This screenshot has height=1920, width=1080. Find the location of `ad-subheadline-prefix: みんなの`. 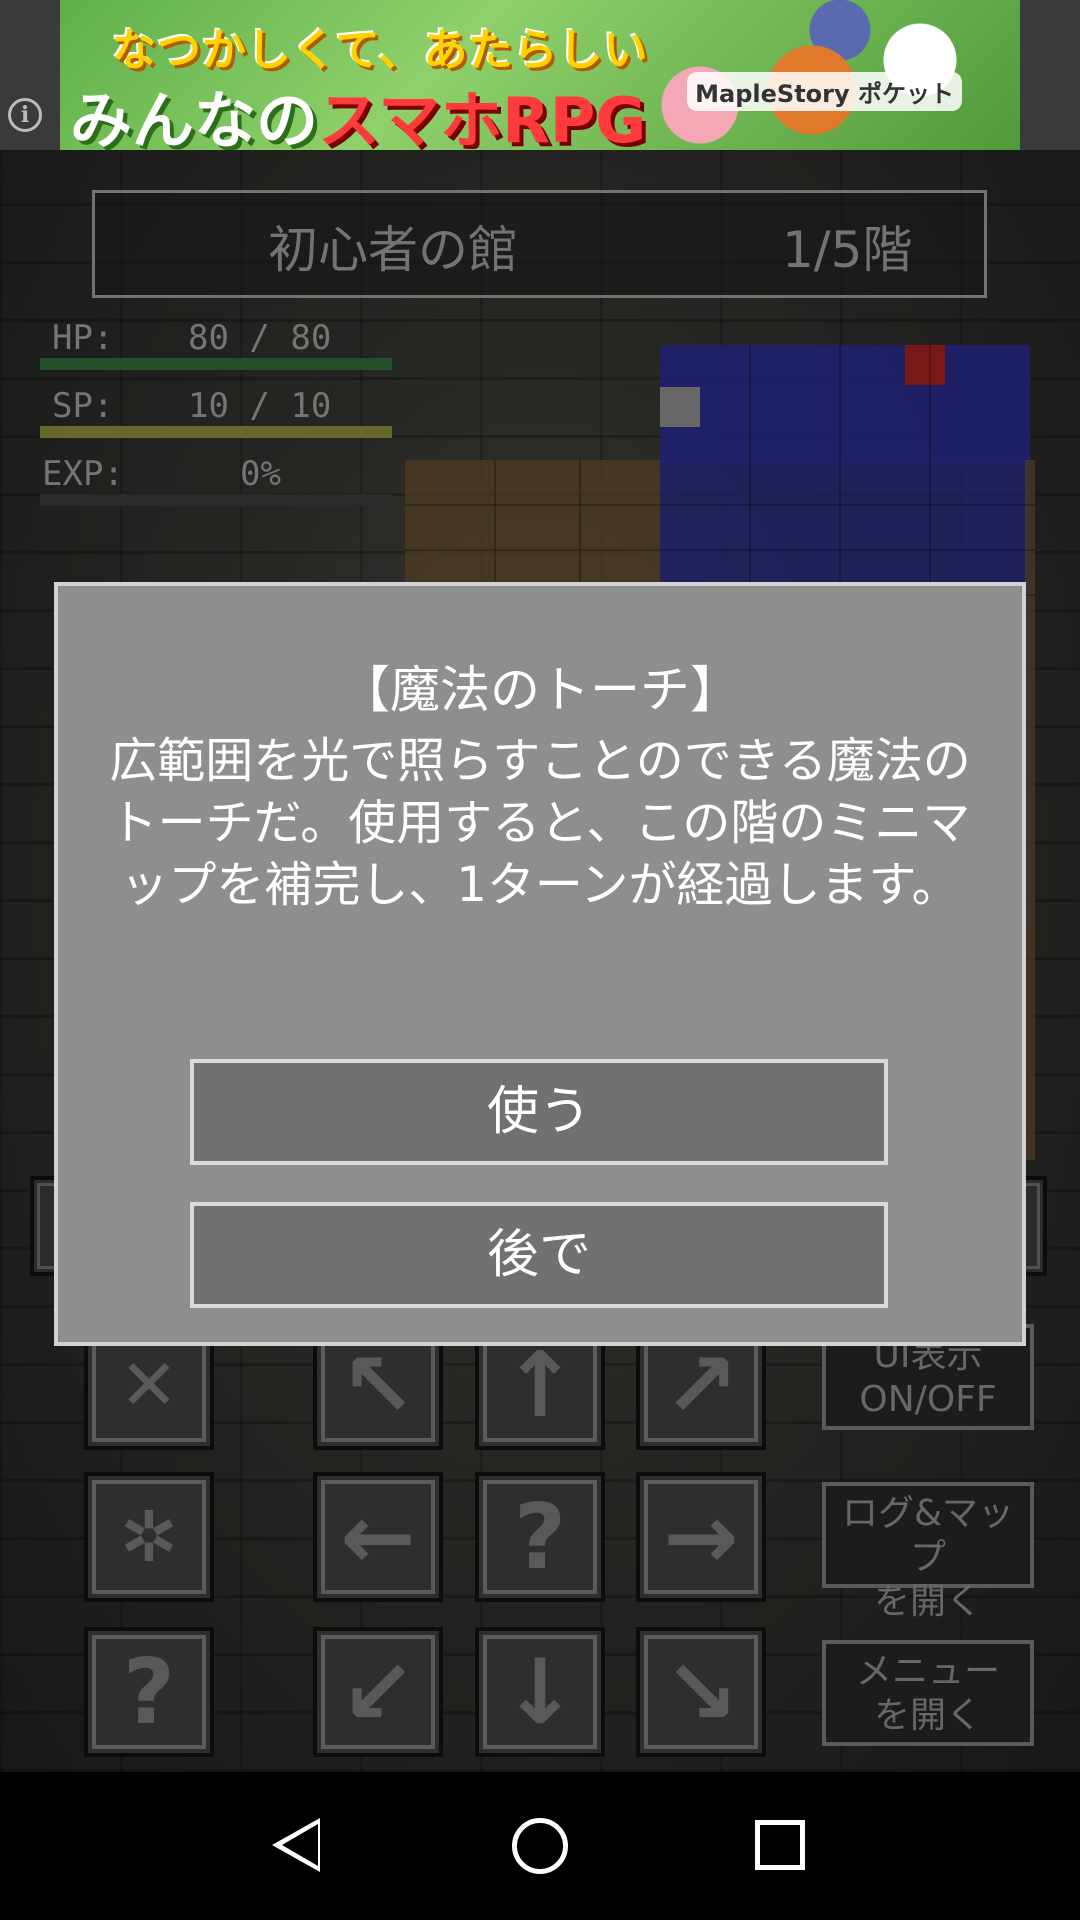

ad-subheadline-prefix: みんなの is located at coordinates (194, 117).